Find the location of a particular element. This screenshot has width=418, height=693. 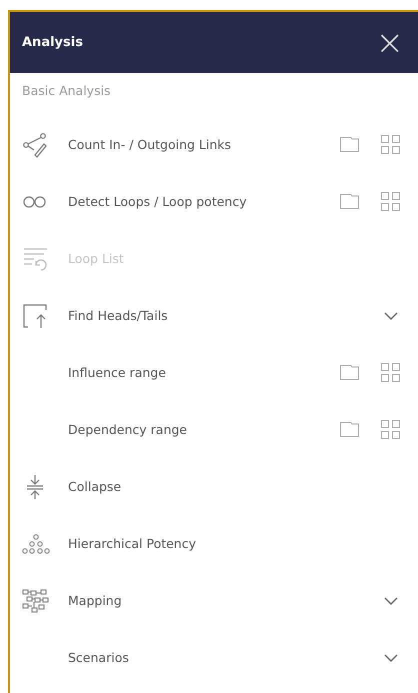

menu-item: Count In- / Outgoing Links is located at coordinates (193, 144).